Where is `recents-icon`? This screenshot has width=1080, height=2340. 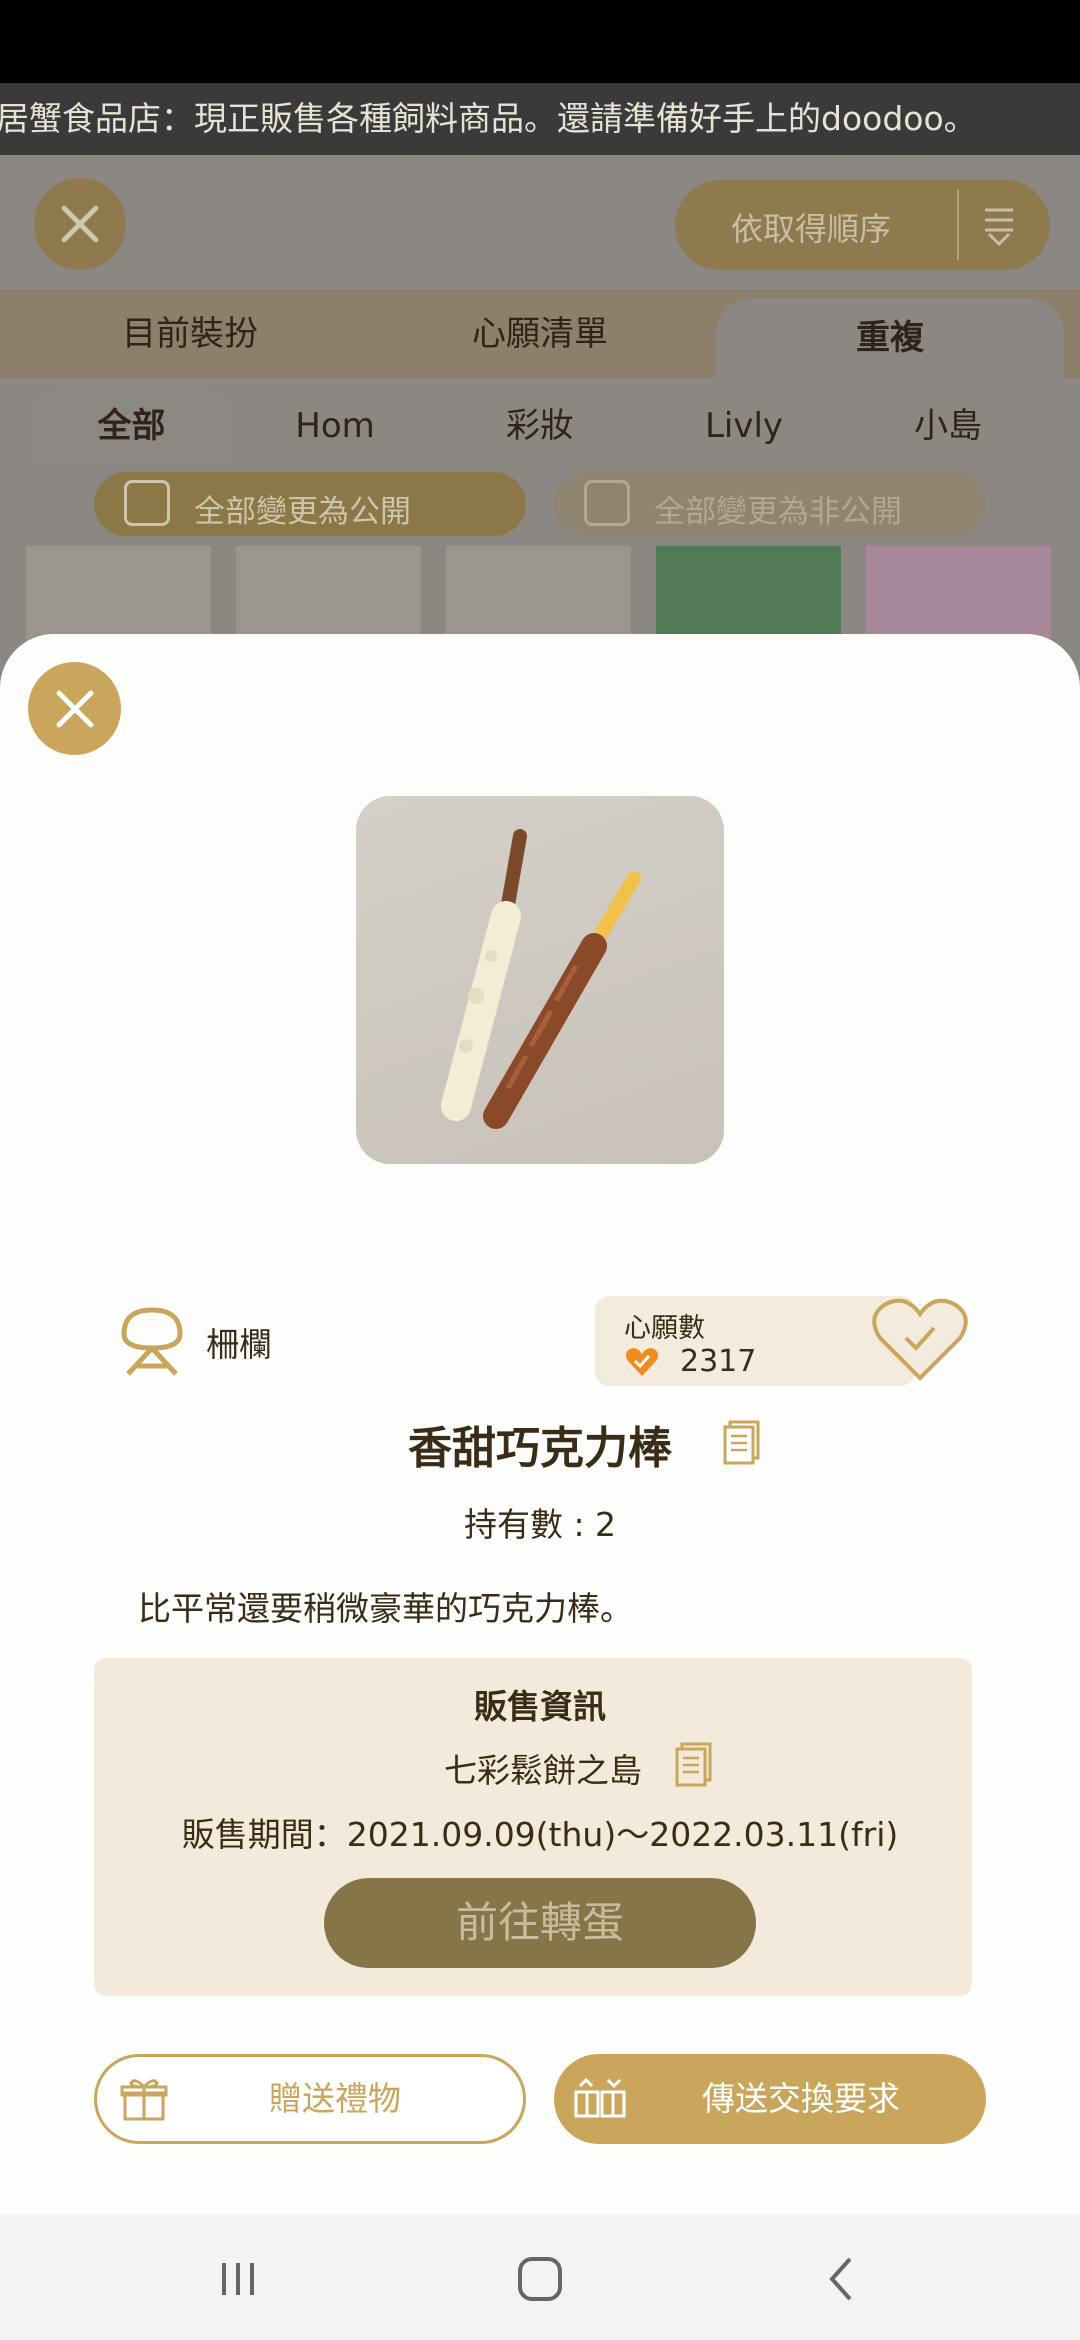
recents-icon is located at coordinates (238, 2279).